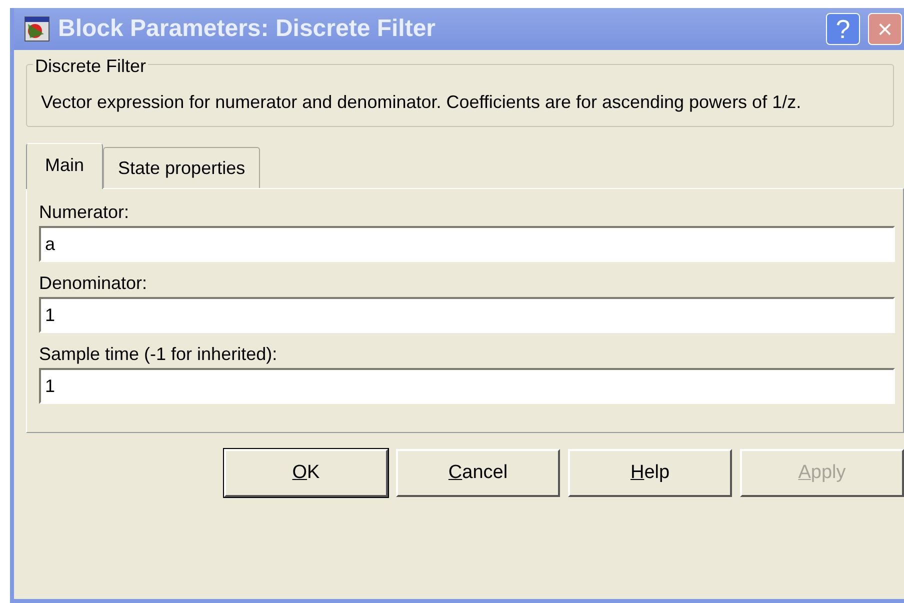 The height and width of the screenshot is (603, 904). I want to click on description-text: Vector expression for numerator and denominator. Coefficients are for ascending powers of 1/z., so click(421, 102).